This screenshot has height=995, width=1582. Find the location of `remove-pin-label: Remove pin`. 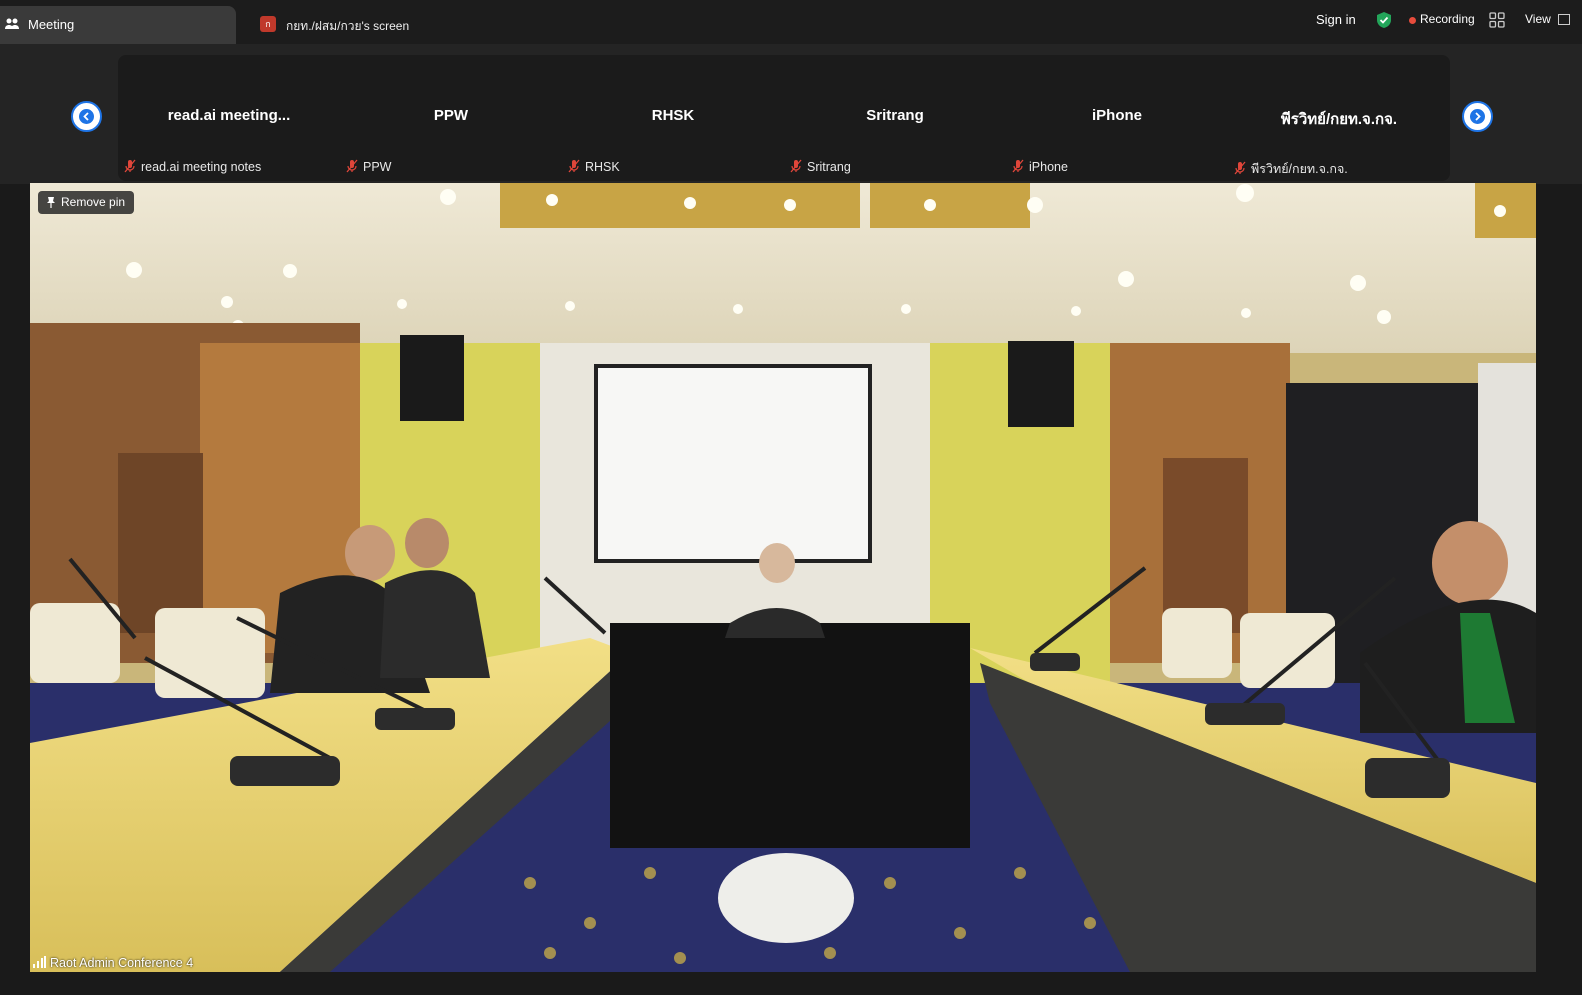

remove-pin-label: Remove pin is located at coordinates (93, 202).